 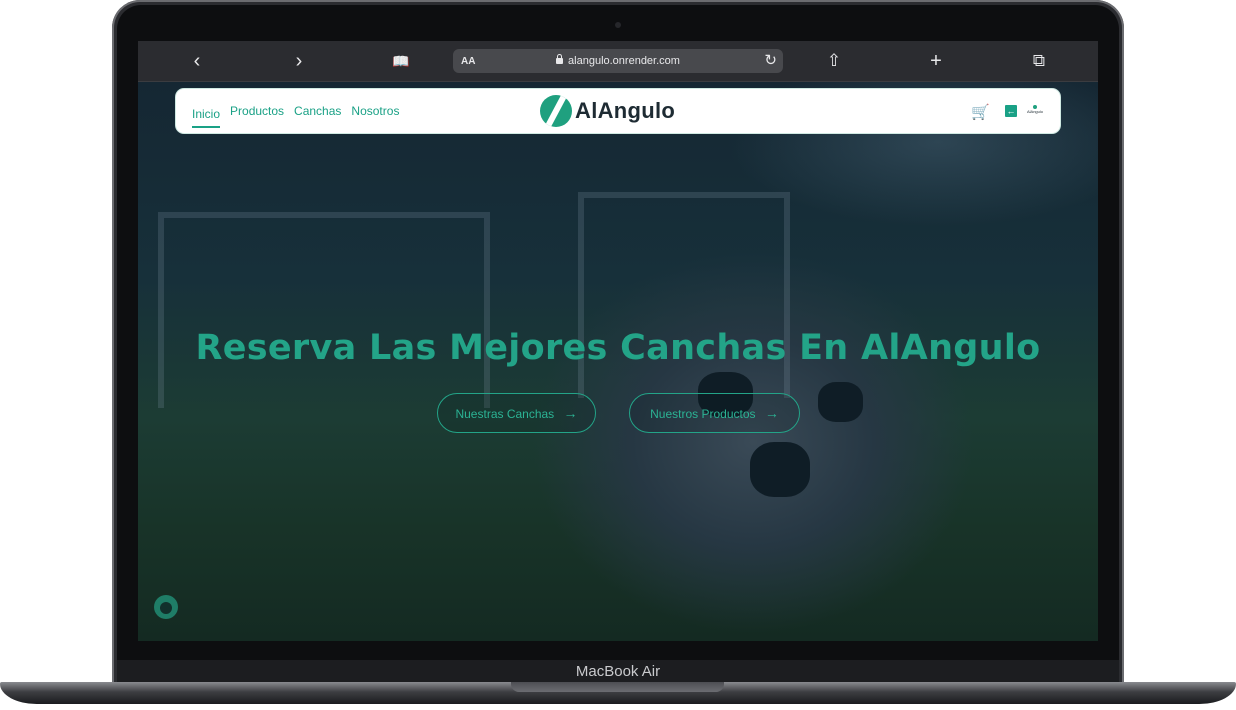 I want to click on nuestras-canchas-button: Nuestras Canchas →, so click(x=516, y=413).